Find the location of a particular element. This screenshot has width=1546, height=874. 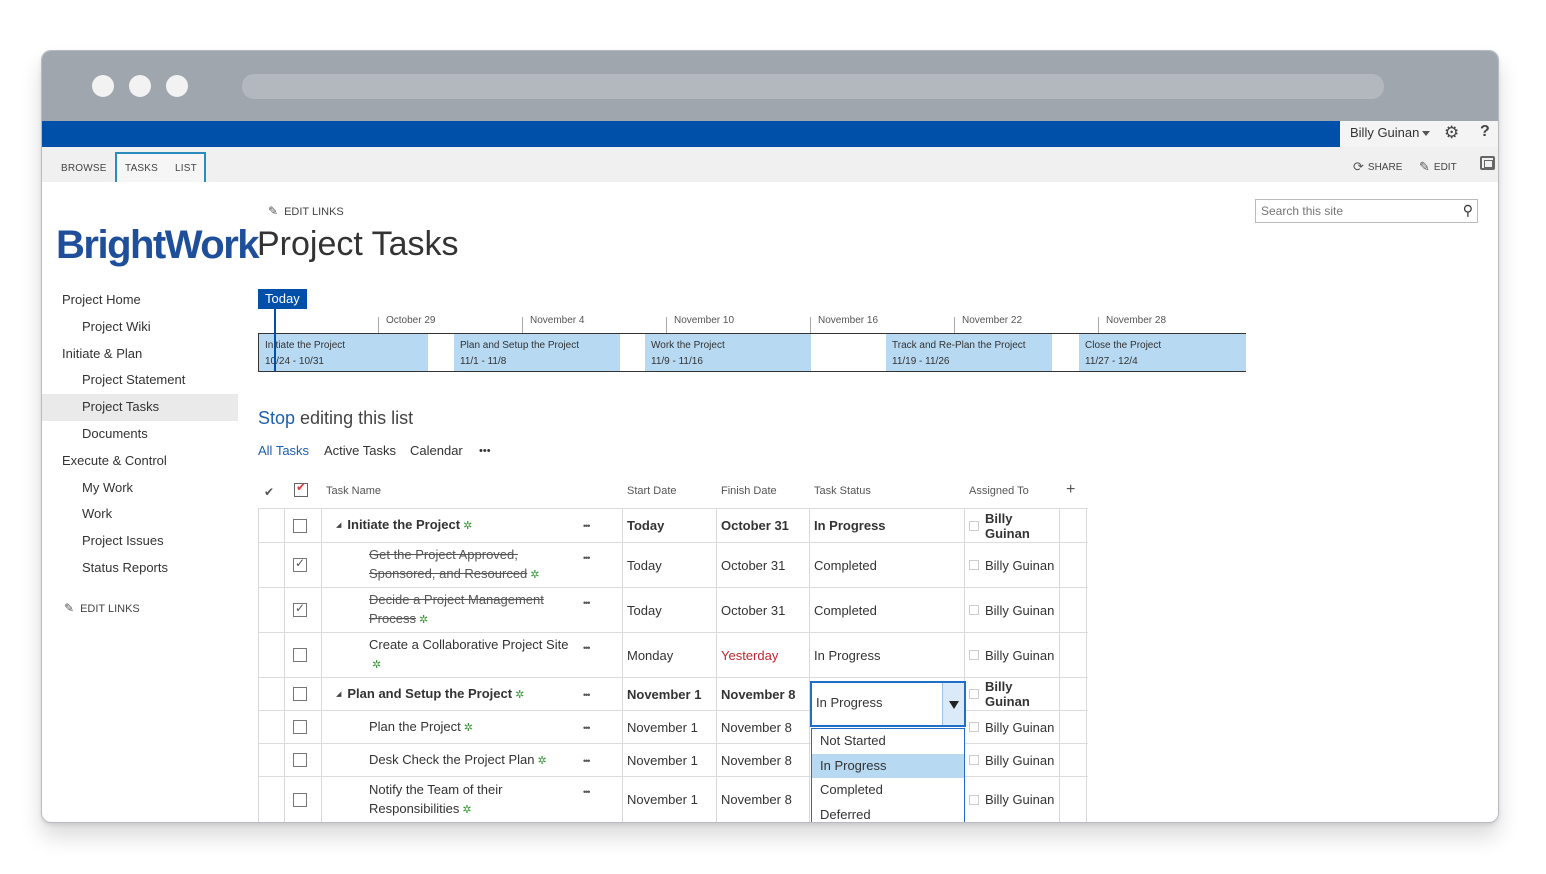

stop-editing-link: Stop editing this list is located at coordinates (335, 418).